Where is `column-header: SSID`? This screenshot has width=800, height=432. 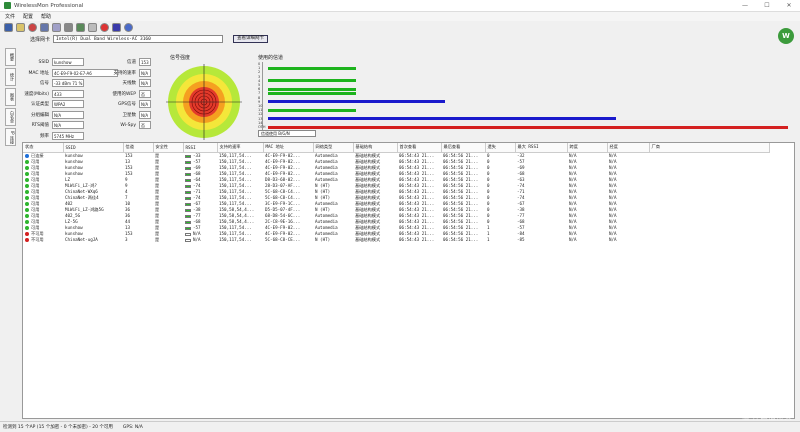
column-header: SSID is located at coordinates (93, 148).